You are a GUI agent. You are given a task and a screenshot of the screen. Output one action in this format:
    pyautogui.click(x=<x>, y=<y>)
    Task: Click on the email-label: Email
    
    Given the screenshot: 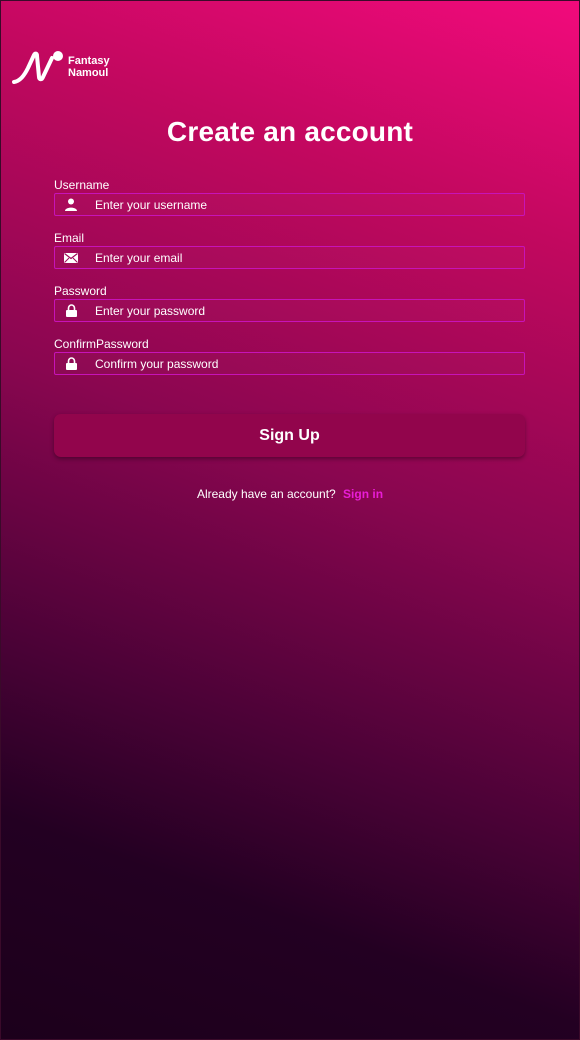 What is the action you would take?
    pyautogui.click(x=69, y=238)
    